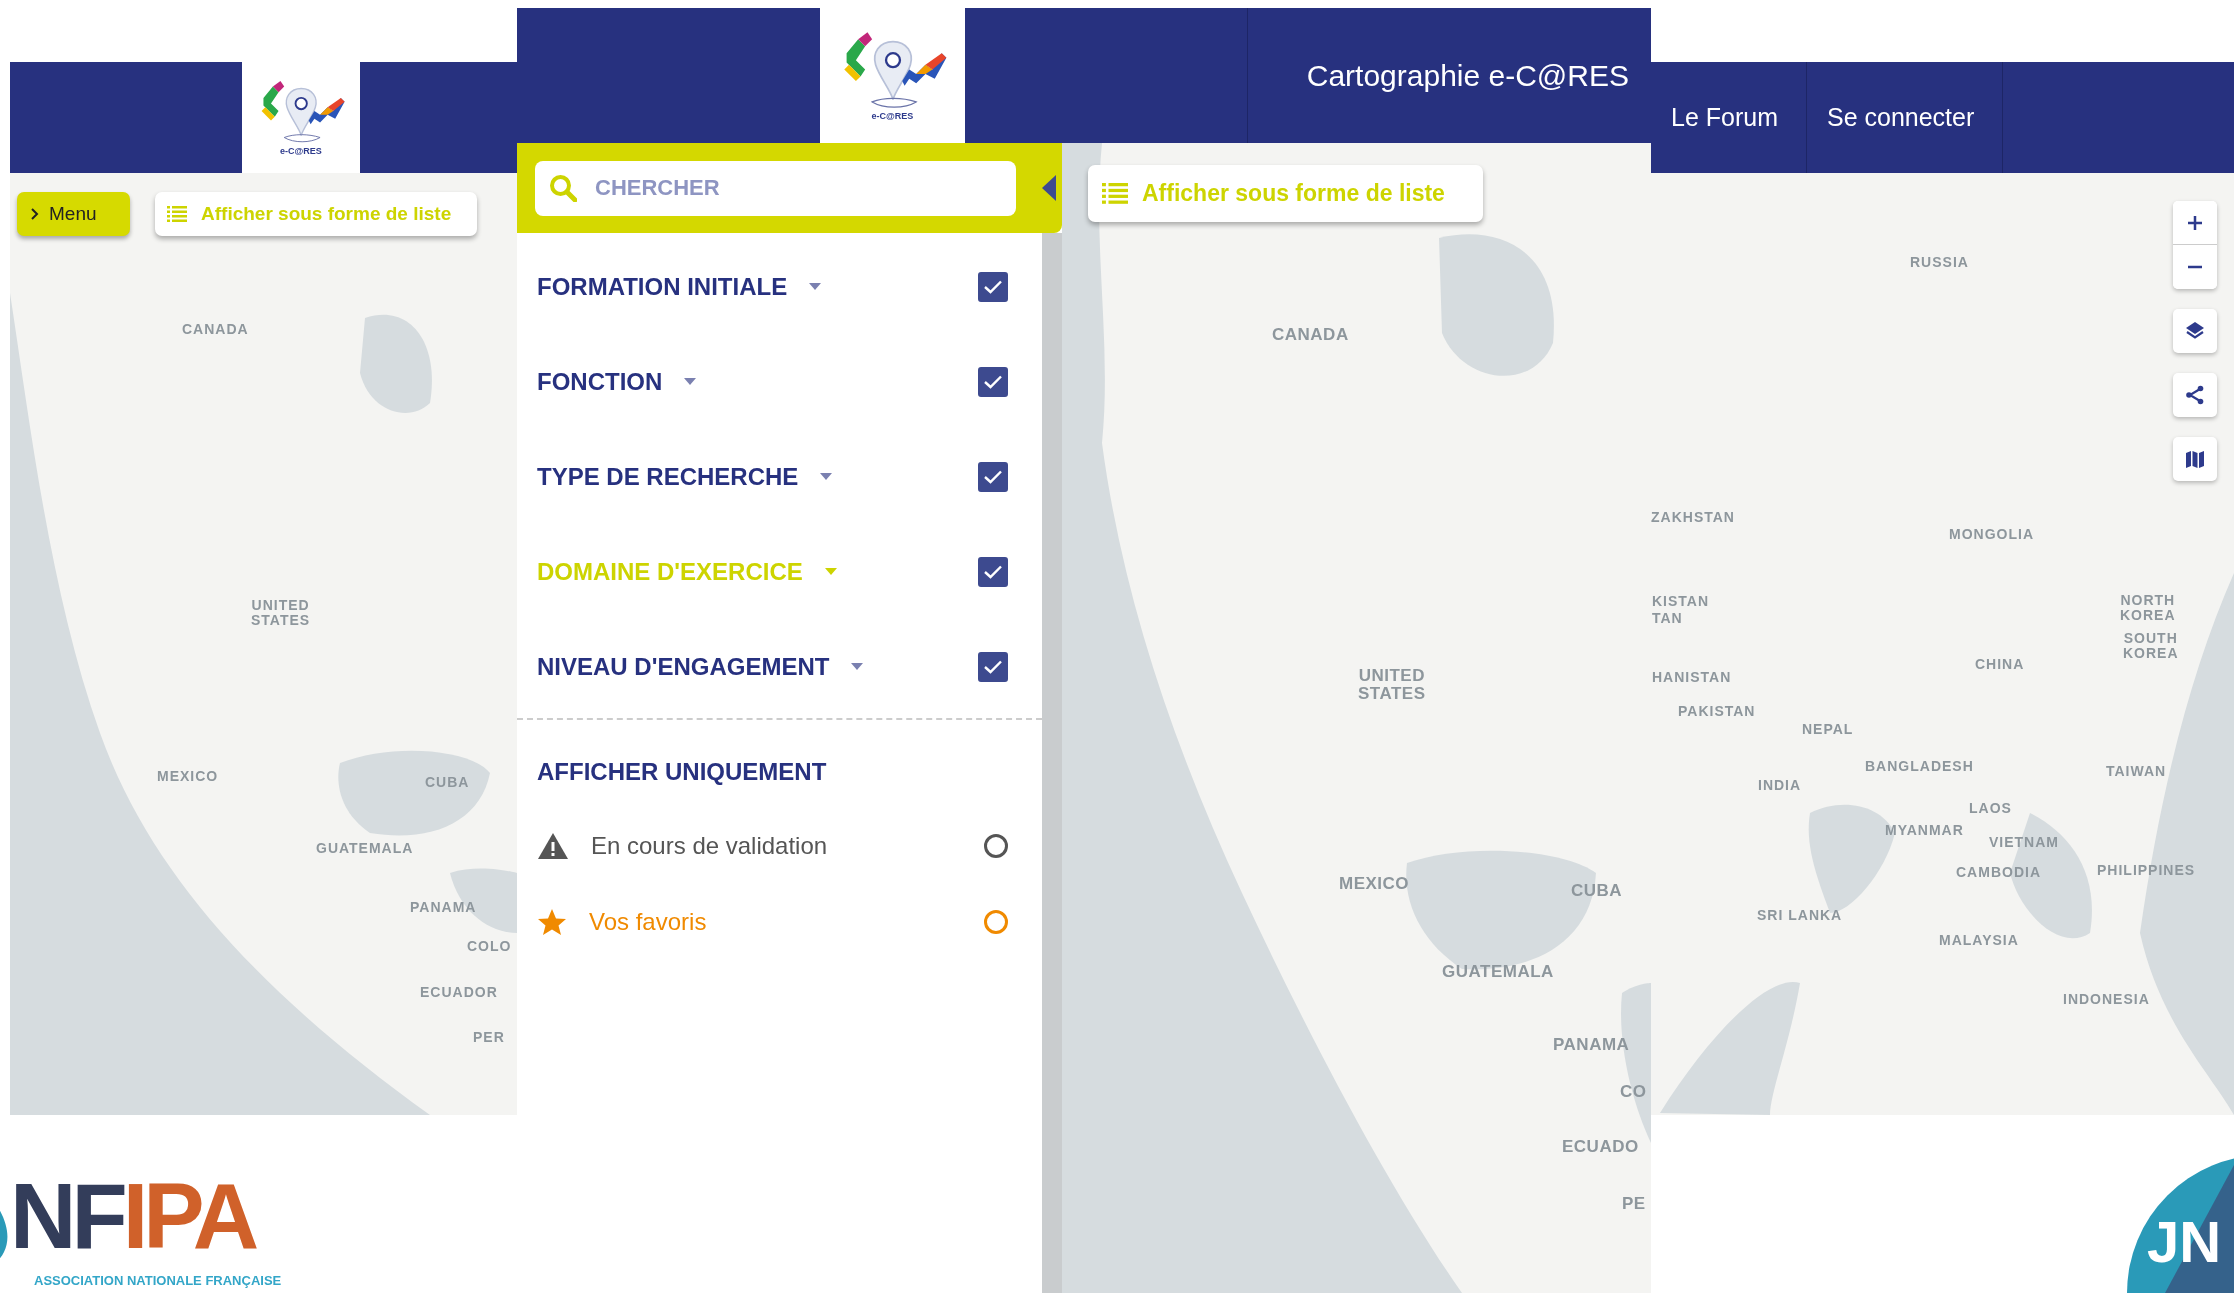 The width and height of the screenshot is (2234, 1293). I want to click on map-label: NEPAL, so click(1828, 729).